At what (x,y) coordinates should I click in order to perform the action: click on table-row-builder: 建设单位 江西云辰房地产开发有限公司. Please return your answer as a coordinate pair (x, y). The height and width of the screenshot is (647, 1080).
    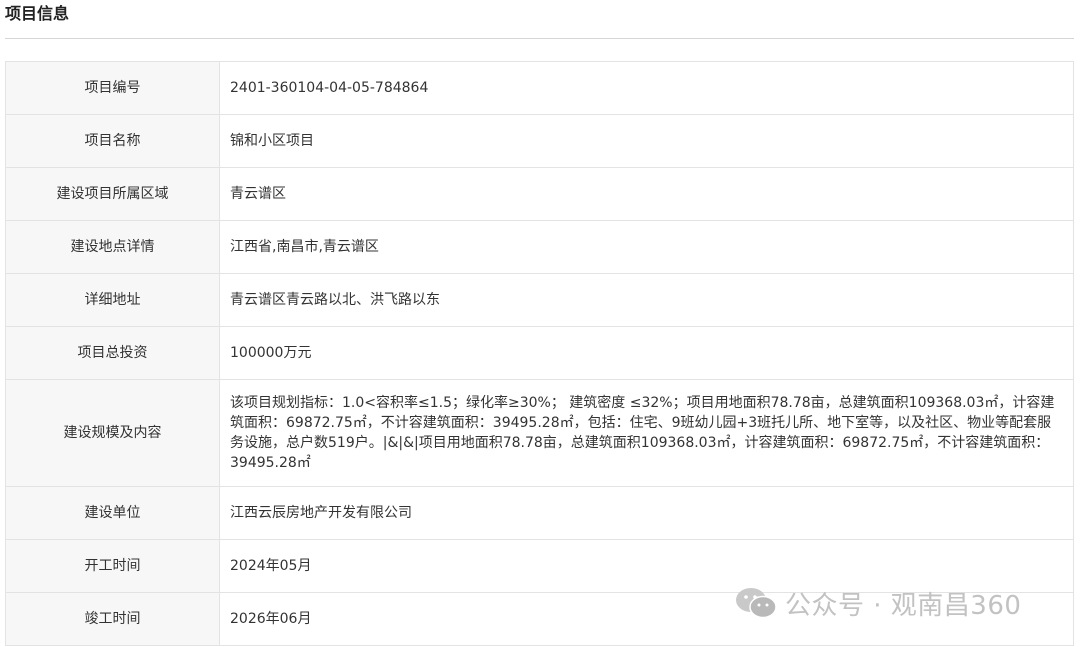
    Looking at the image, I should click on (539, 513).